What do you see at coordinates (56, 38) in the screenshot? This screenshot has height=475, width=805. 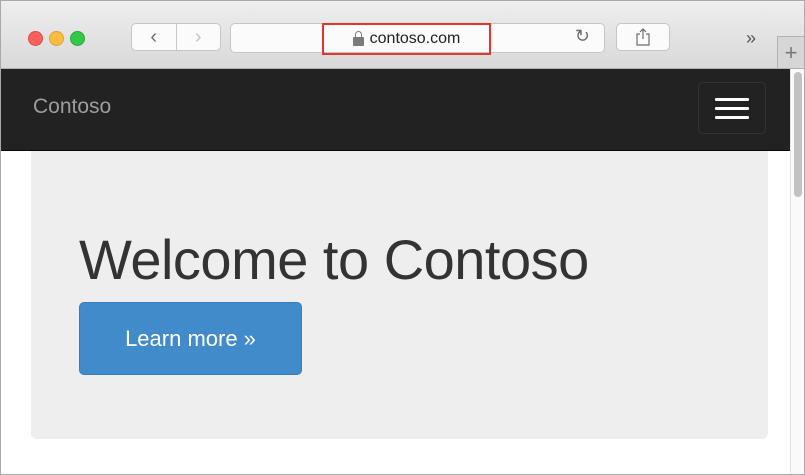 I see `minimize-window-button` at bounding box center [56, 38].